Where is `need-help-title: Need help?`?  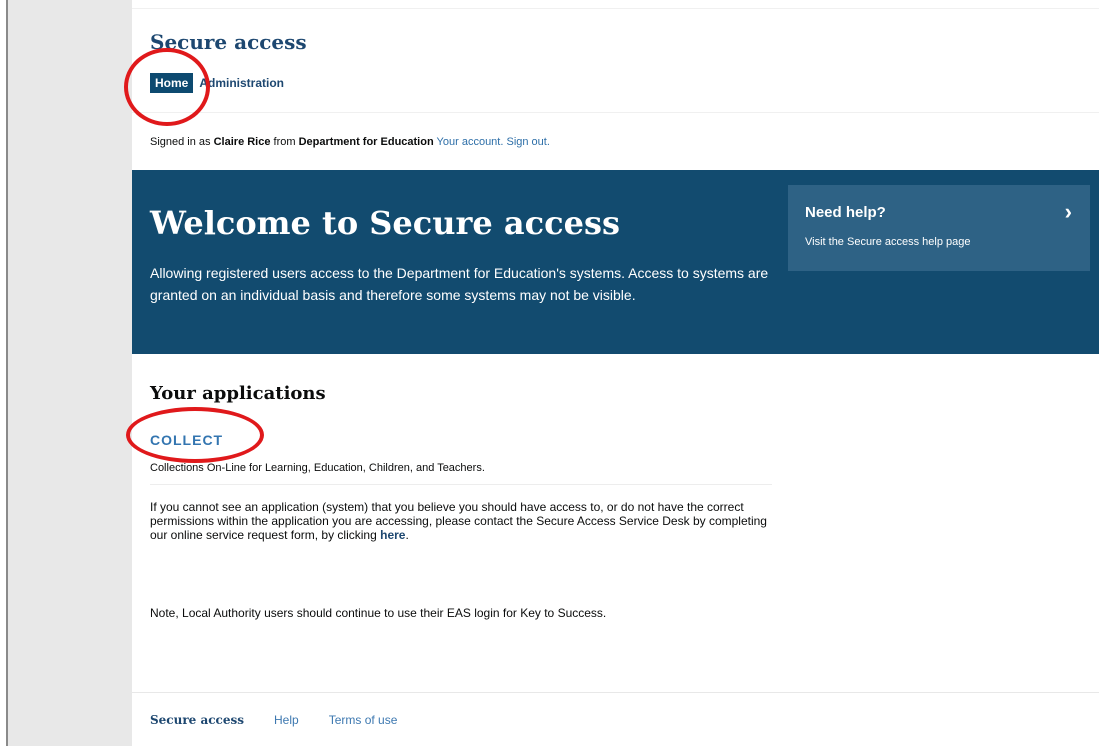
need-help-title: Need help? is located at coordinates (845, 212).